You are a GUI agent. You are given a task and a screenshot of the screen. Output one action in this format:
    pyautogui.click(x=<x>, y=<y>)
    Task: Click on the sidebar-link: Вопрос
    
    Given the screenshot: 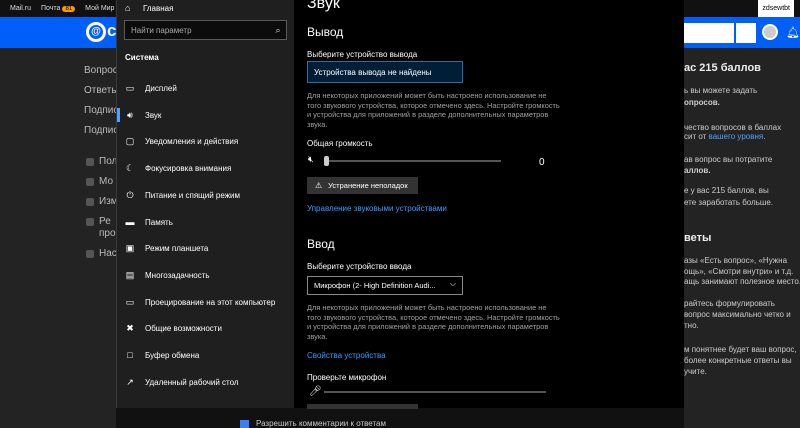 What is the action you would take?
    pyautogui.click(x=101, y=70)
    